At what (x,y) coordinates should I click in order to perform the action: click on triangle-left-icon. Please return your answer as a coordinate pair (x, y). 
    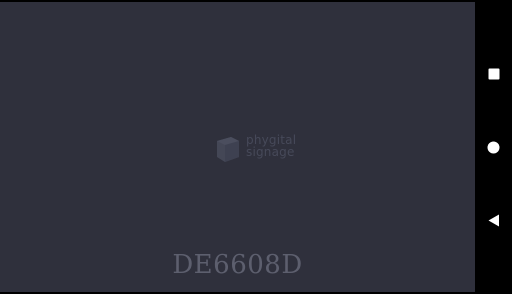
    Looking at the image, I should click on (493, 220).